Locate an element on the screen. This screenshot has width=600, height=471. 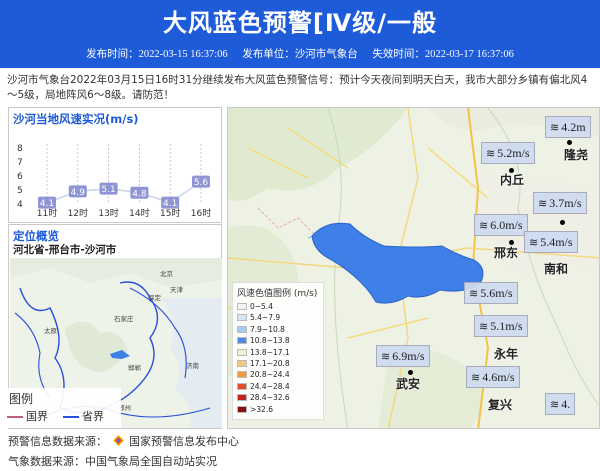
city-label: 内丘 is located at coordinates (512, 179).